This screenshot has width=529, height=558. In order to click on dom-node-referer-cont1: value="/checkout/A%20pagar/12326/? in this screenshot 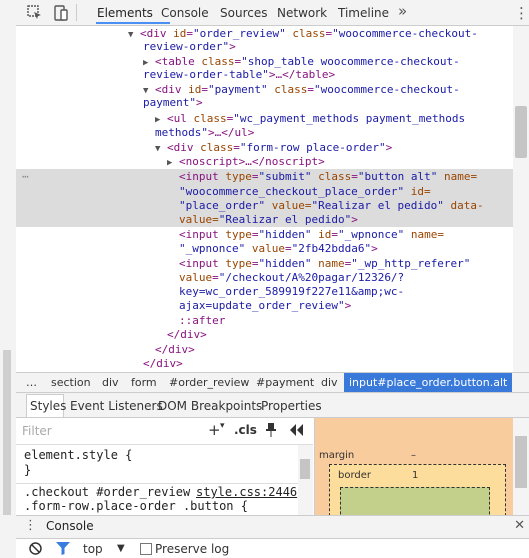, I will do `click(292, 277)`.